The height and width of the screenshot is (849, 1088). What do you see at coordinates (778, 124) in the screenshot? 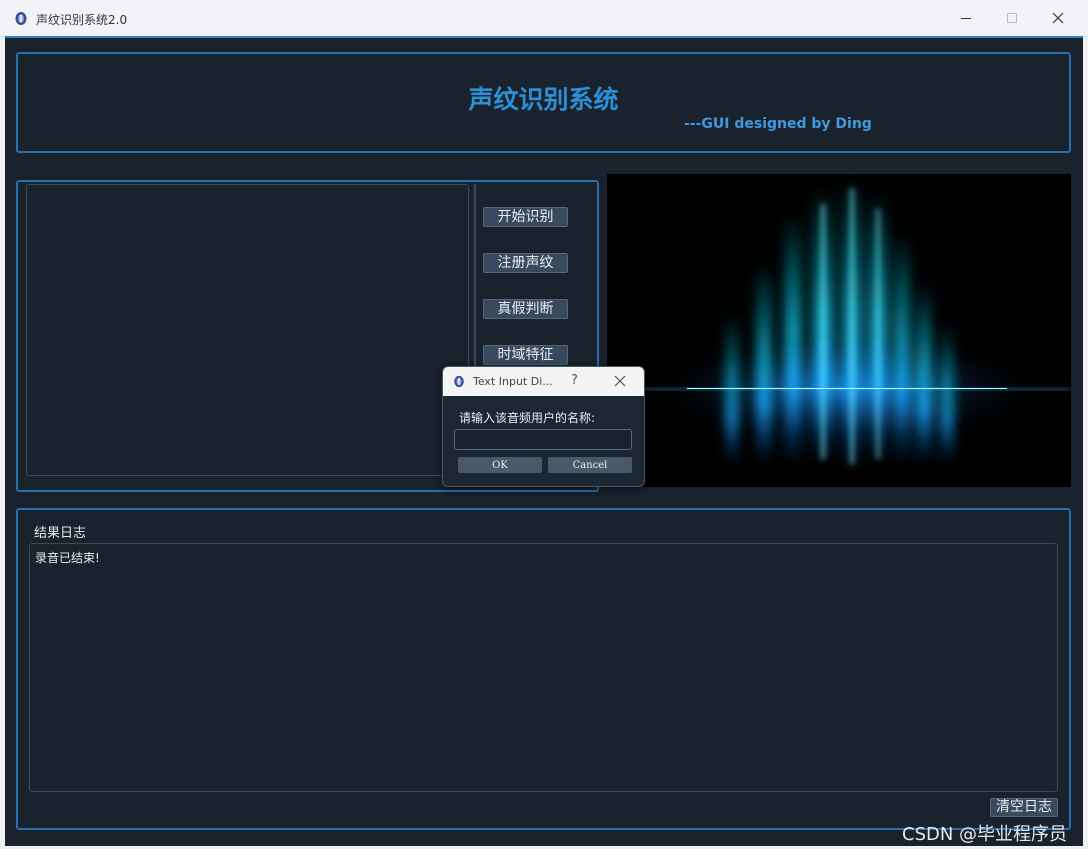
I see `designer-credit: ---GUI designed by Ding` at bounding box center [778, 124].